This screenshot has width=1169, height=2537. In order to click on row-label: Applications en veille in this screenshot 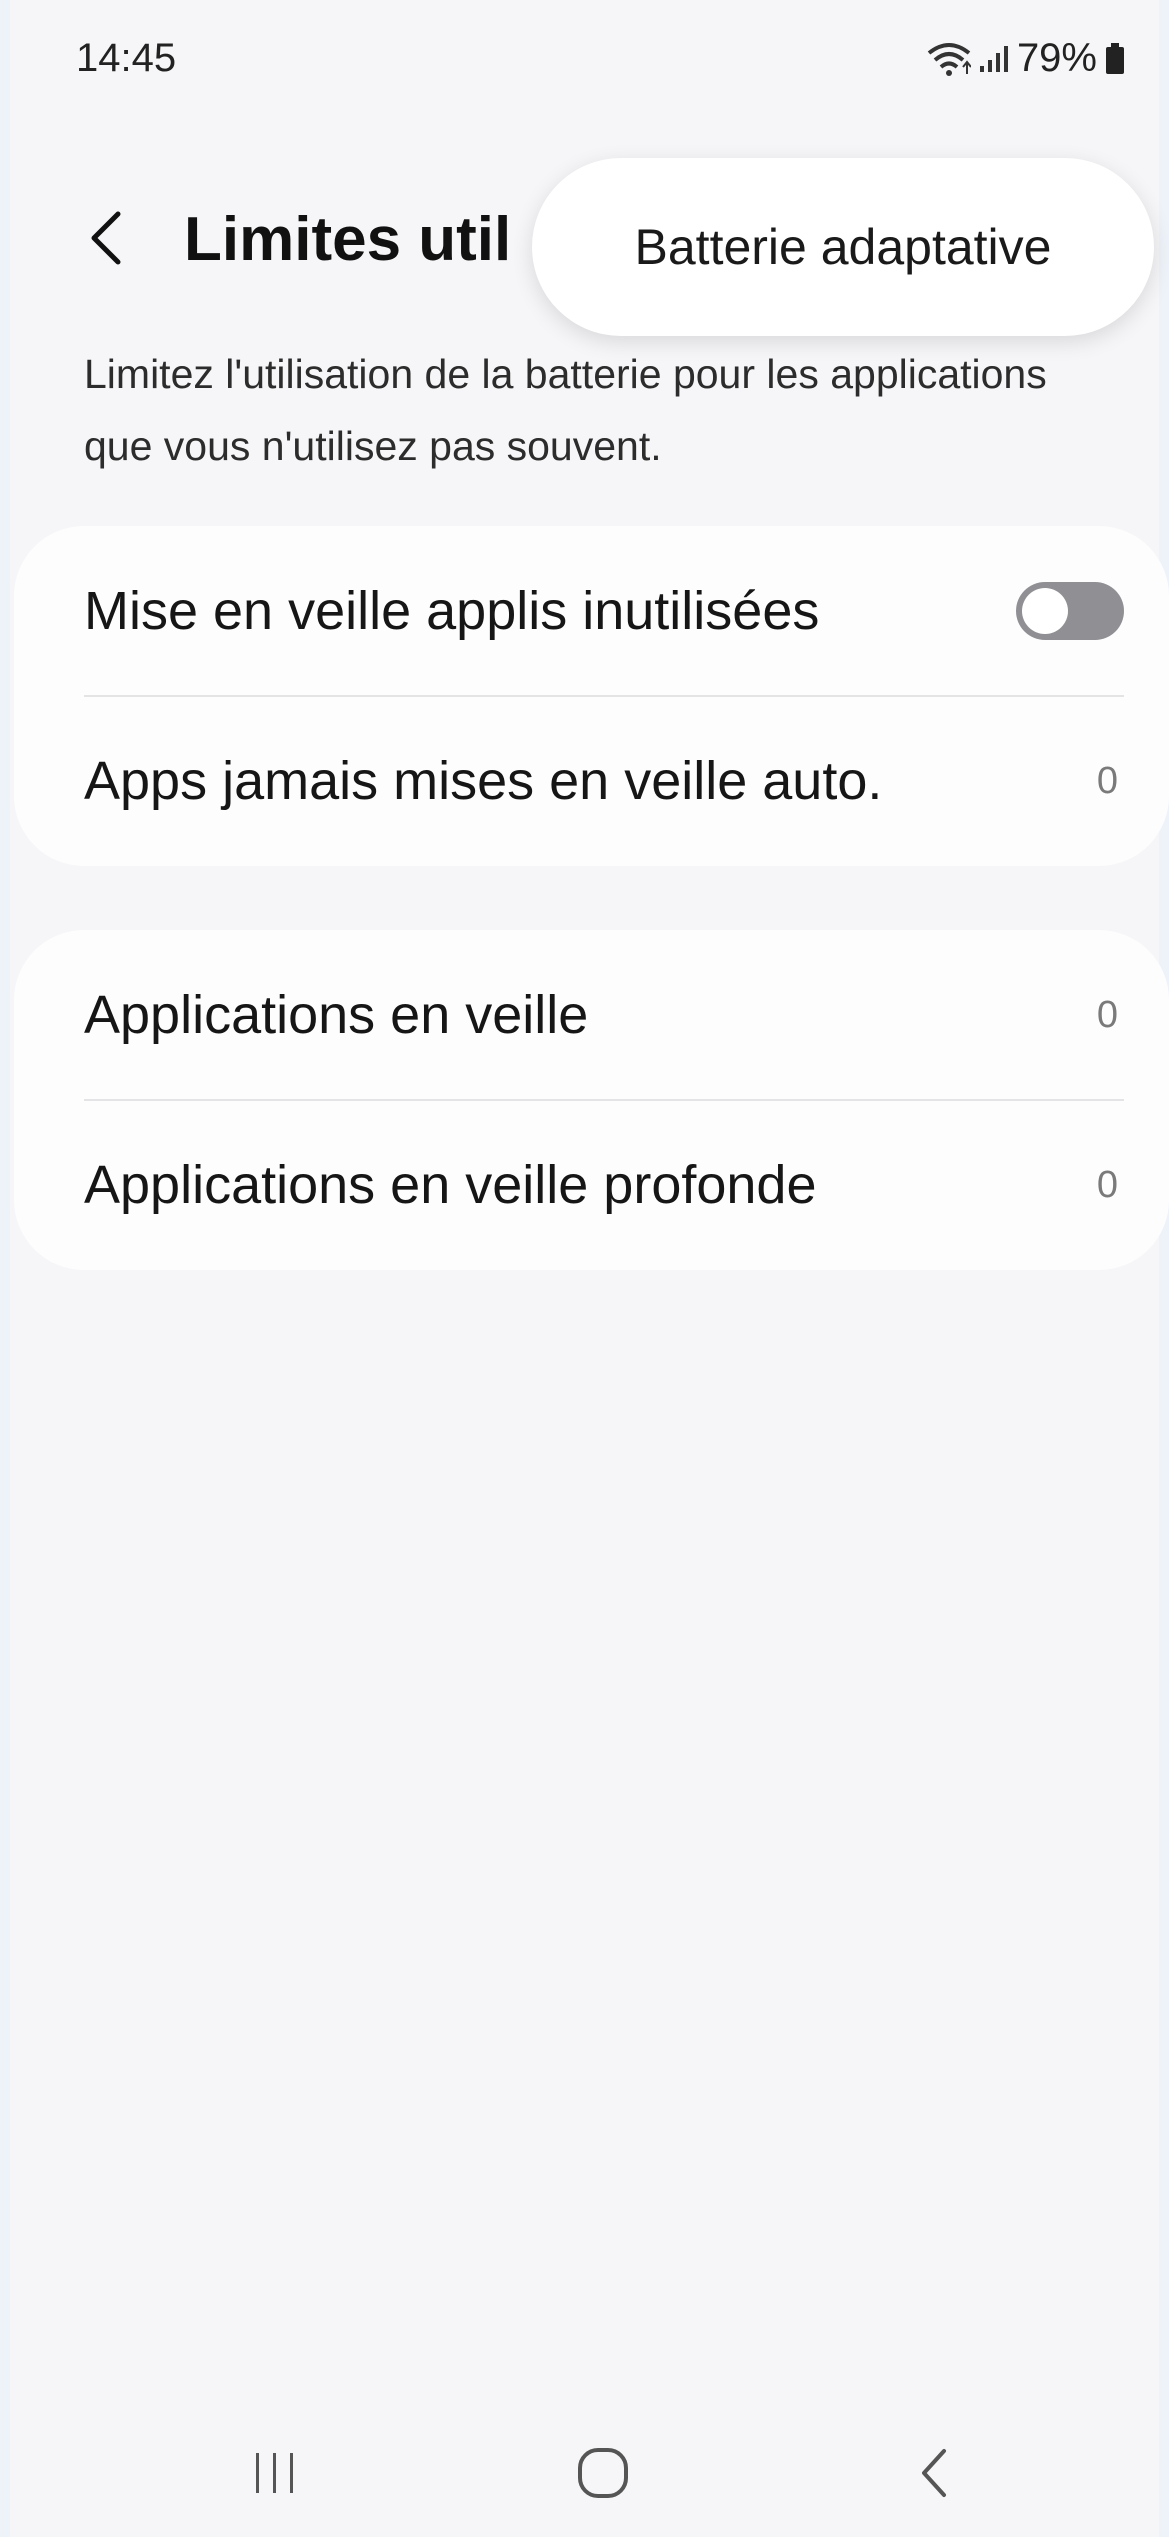, I will do `click(336, 1015)`.